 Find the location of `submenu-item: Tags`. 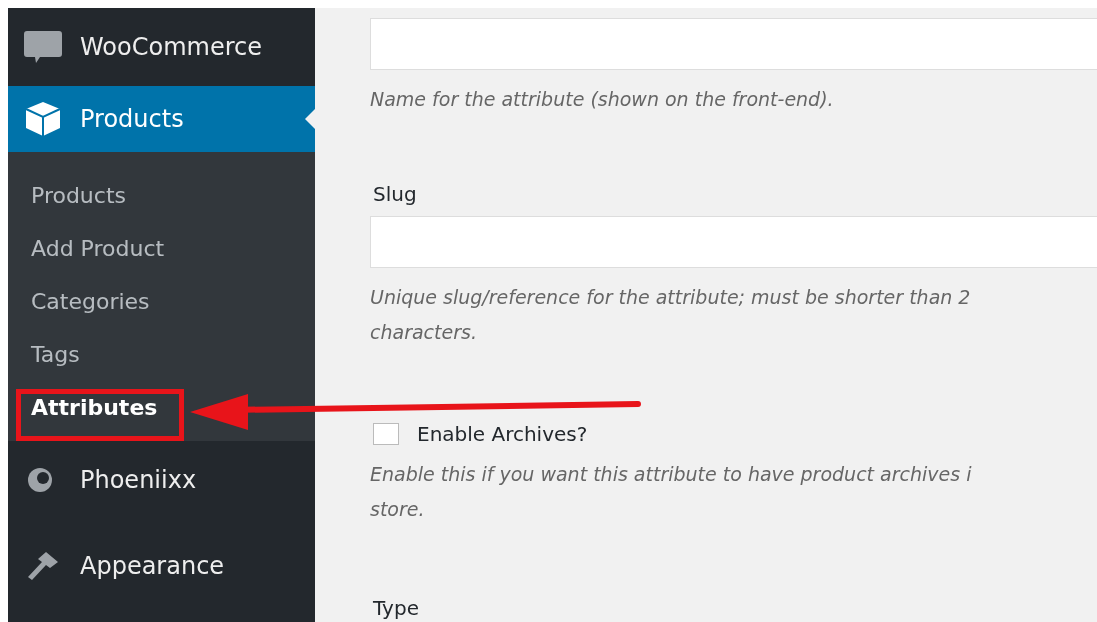

submenu-item: Tags is located at coordinates (44, 354).